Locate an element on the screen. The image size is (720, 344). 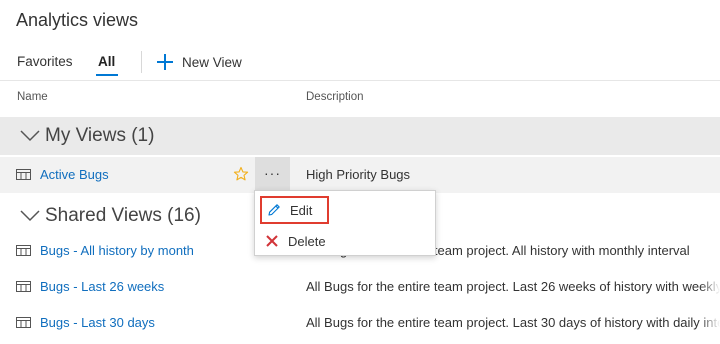
tab-all: All is located at coordinates (106, 61).